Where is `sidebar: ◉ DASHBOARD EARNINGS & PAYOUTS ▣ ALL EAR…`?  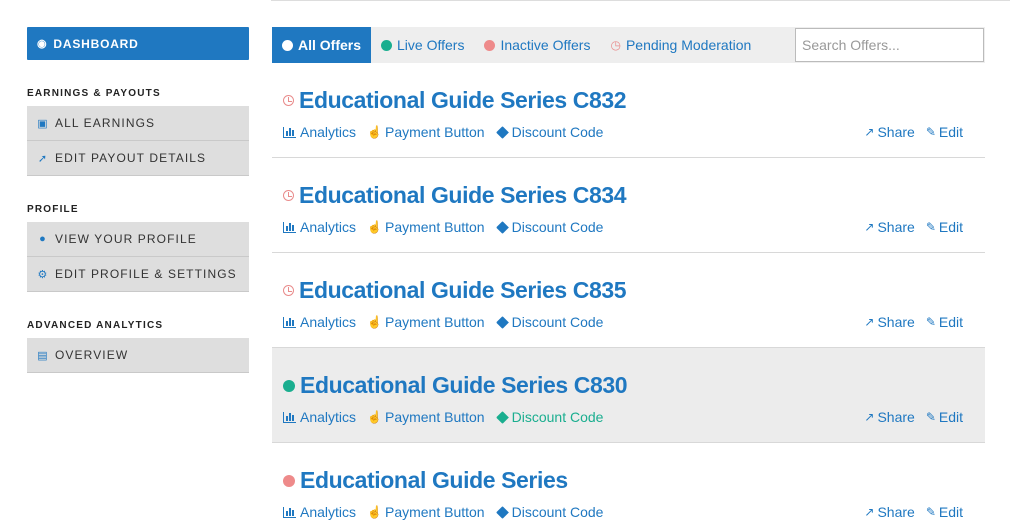 sidebar: ◉ DASHBOARD EARNINGS & PAYOUTS ▣ ALL EAR… is located at coordinates (138, 200).